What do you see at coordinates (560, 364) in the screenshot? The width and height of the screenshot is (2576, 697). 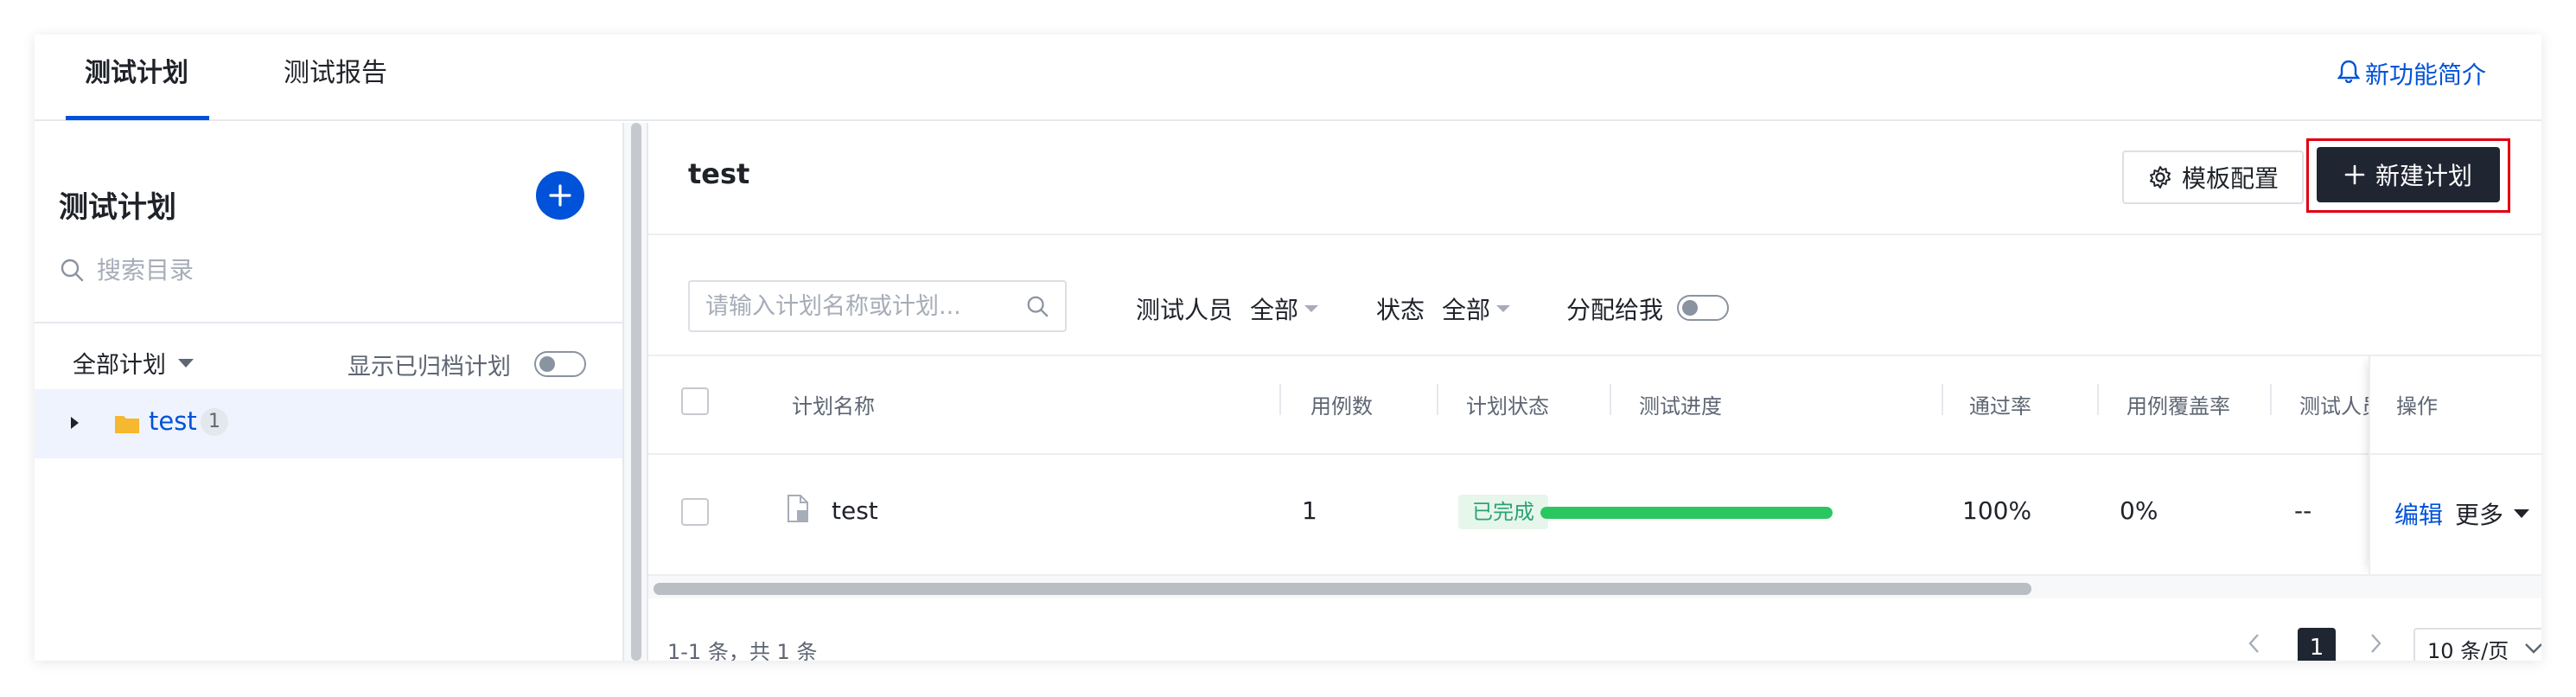 I see `show-archived-toggle` at bounding box center [560, 364].